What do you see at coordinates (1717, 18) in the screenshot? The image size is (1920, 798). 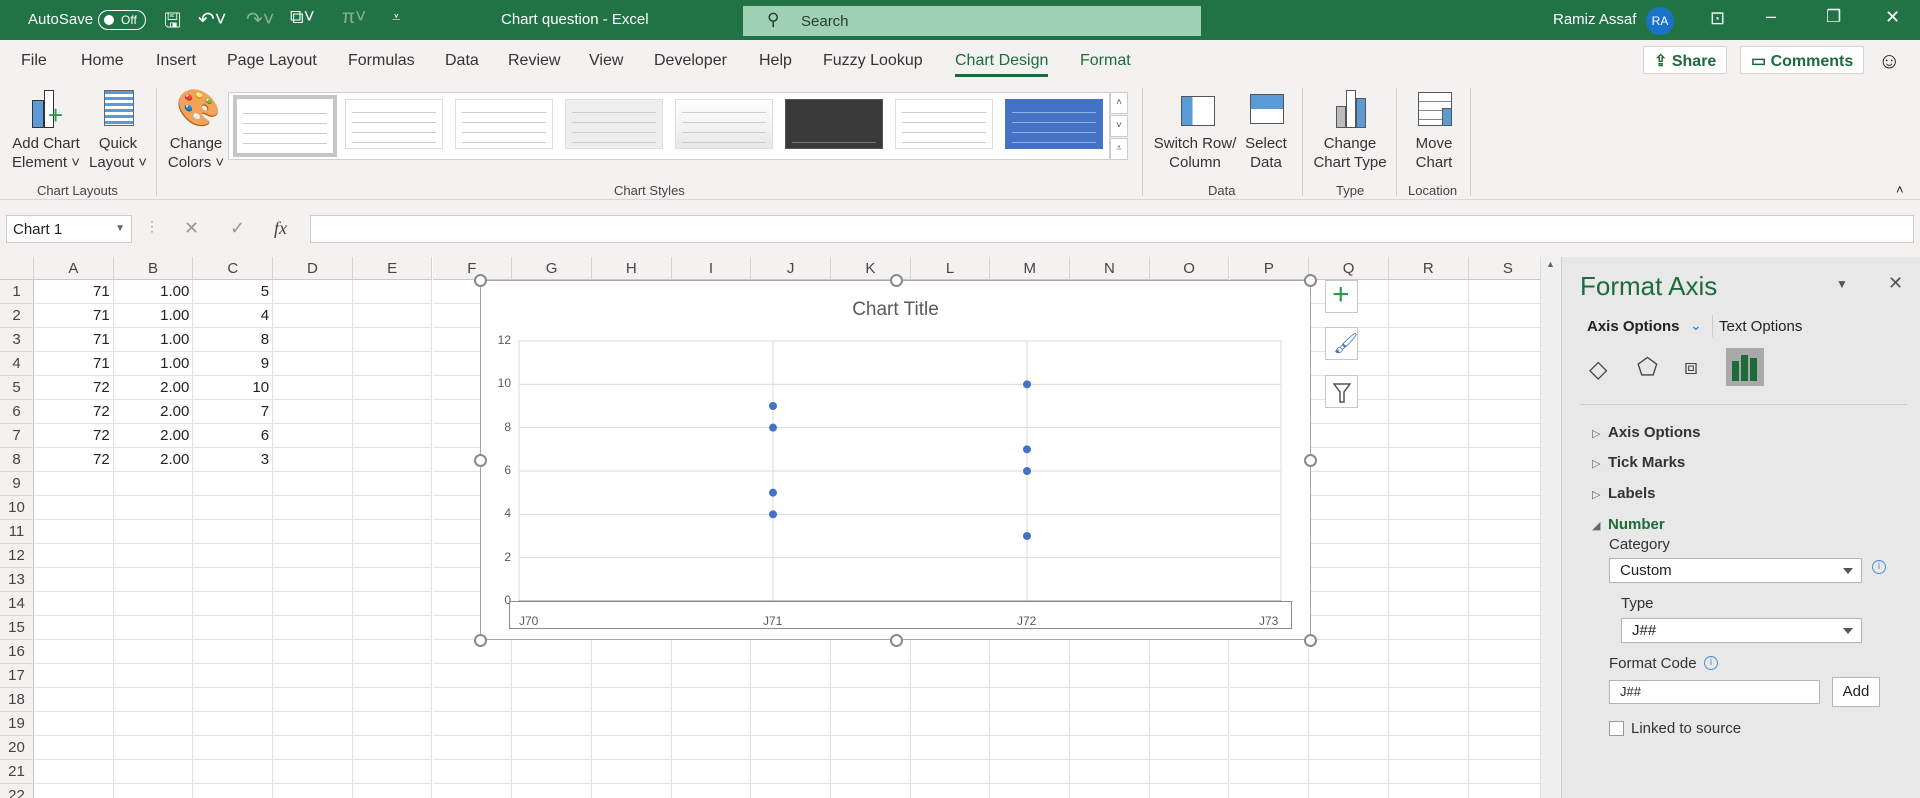 I see `ribbon-display-icon: ⊡` at bounding box center [1717, 18].